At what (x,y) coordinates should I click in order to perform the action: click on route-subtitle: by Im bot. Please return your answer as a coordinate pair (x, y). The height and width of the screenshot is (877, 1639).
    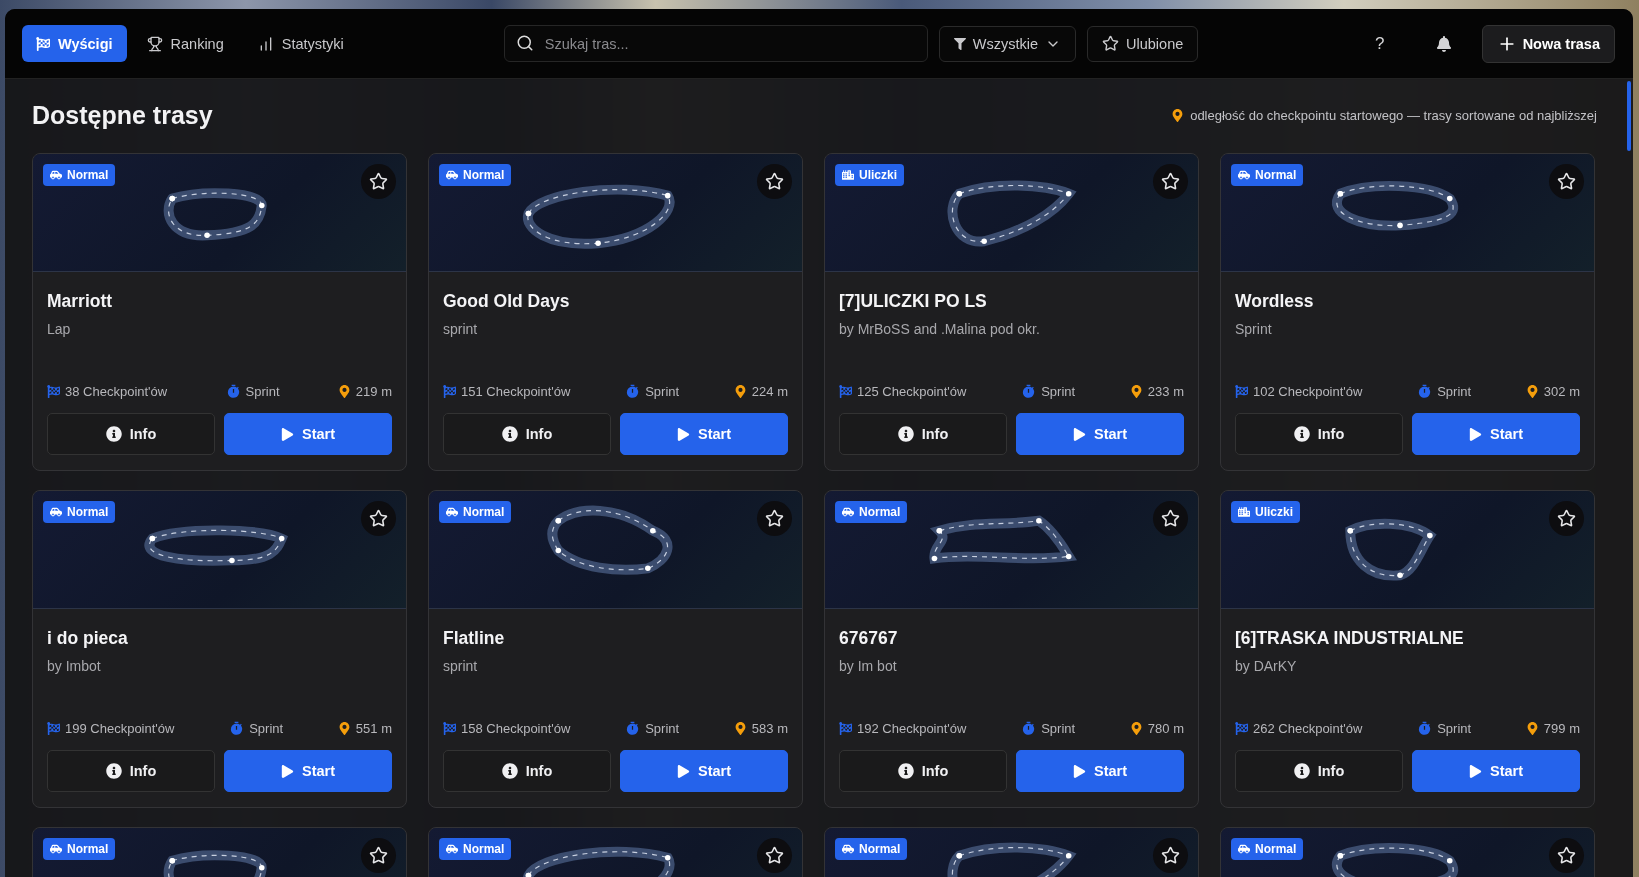
    Looking at the image, I should click on (868, 666).